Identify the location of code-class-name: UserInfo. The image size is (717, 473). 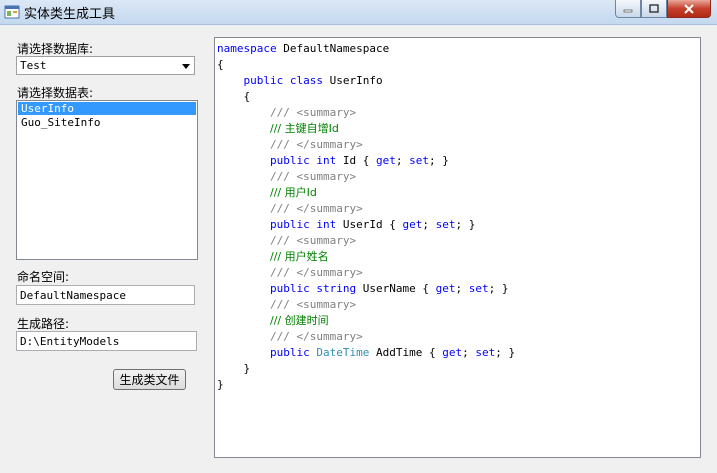
(353, 80).